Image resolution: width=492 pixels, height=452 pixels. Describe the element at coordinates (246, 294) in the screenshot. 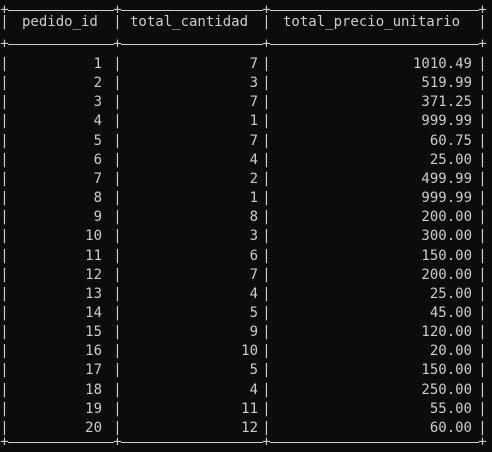

I see `table-row: | | | | 13 4 25.00` at that location.